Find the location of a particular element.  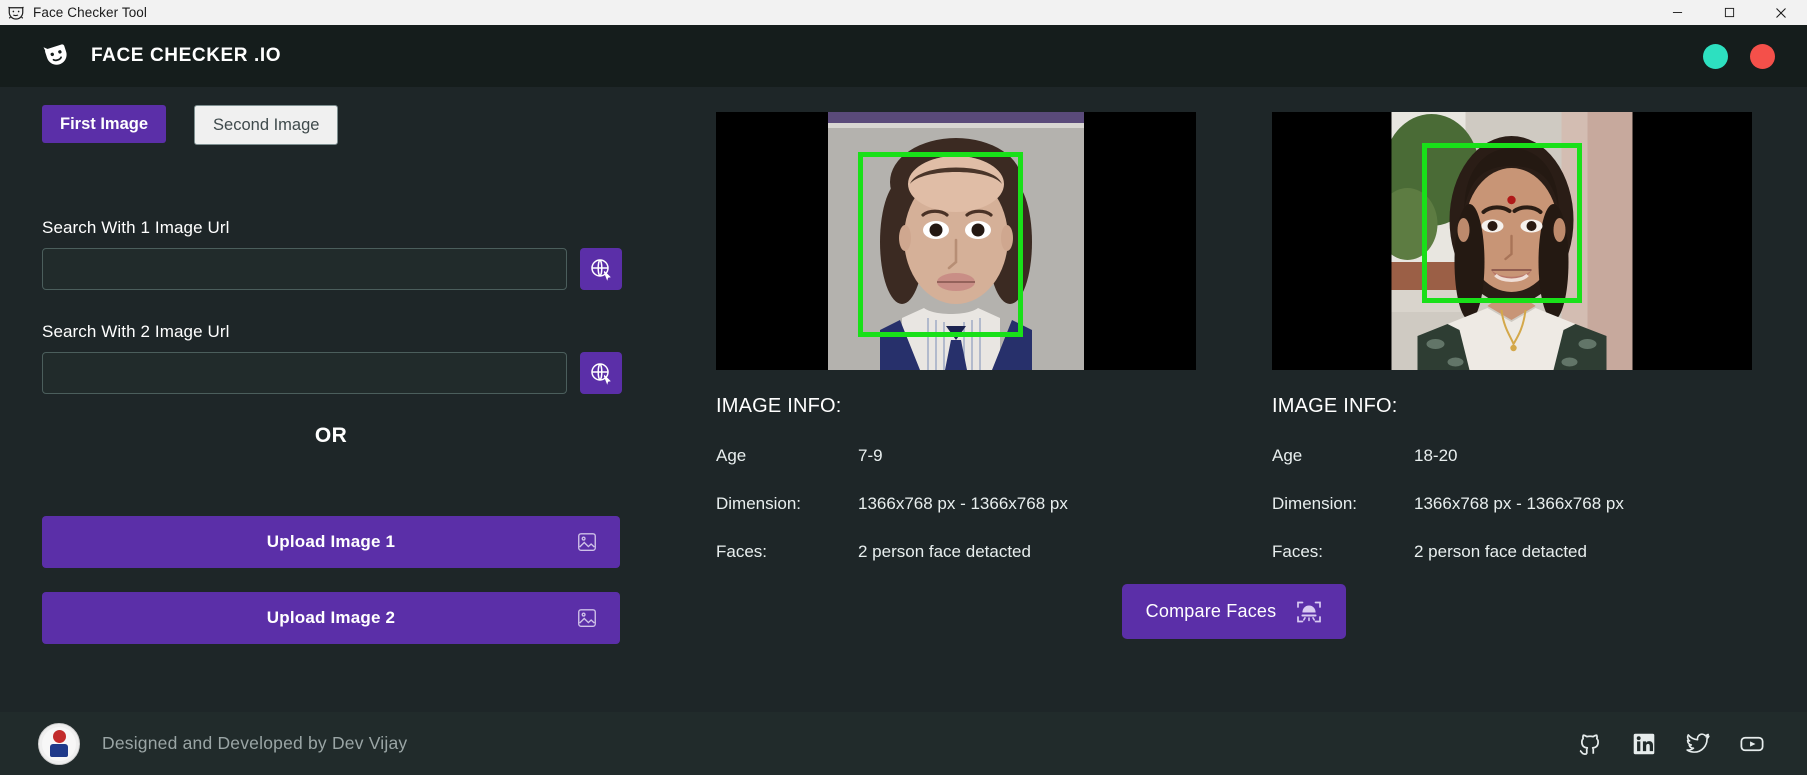

close-icon is located at coordinates (1781, 12).